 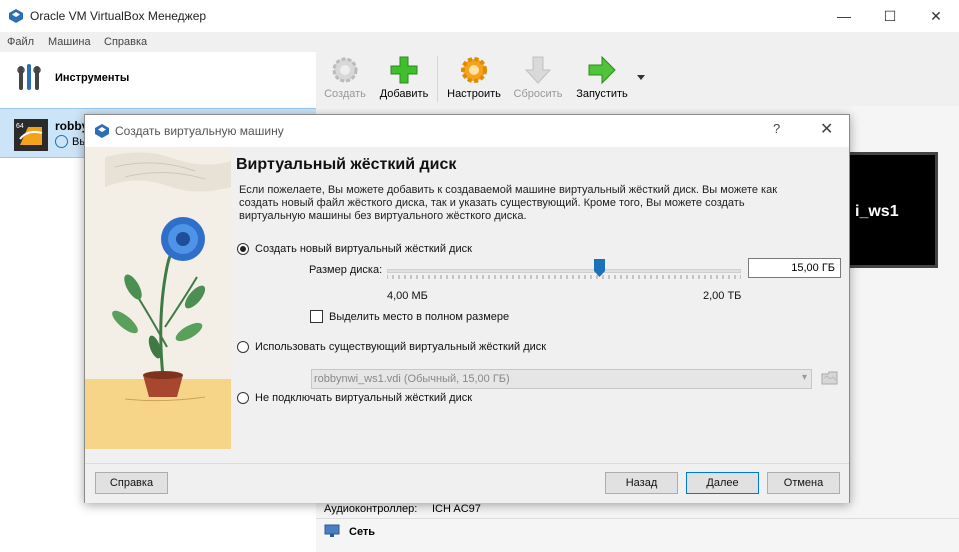 What do you see at coordinates (419, 317) in the screenshot?
I see `preallocate-label: Выделить место в полном размере` at bounding box center [419, 317].